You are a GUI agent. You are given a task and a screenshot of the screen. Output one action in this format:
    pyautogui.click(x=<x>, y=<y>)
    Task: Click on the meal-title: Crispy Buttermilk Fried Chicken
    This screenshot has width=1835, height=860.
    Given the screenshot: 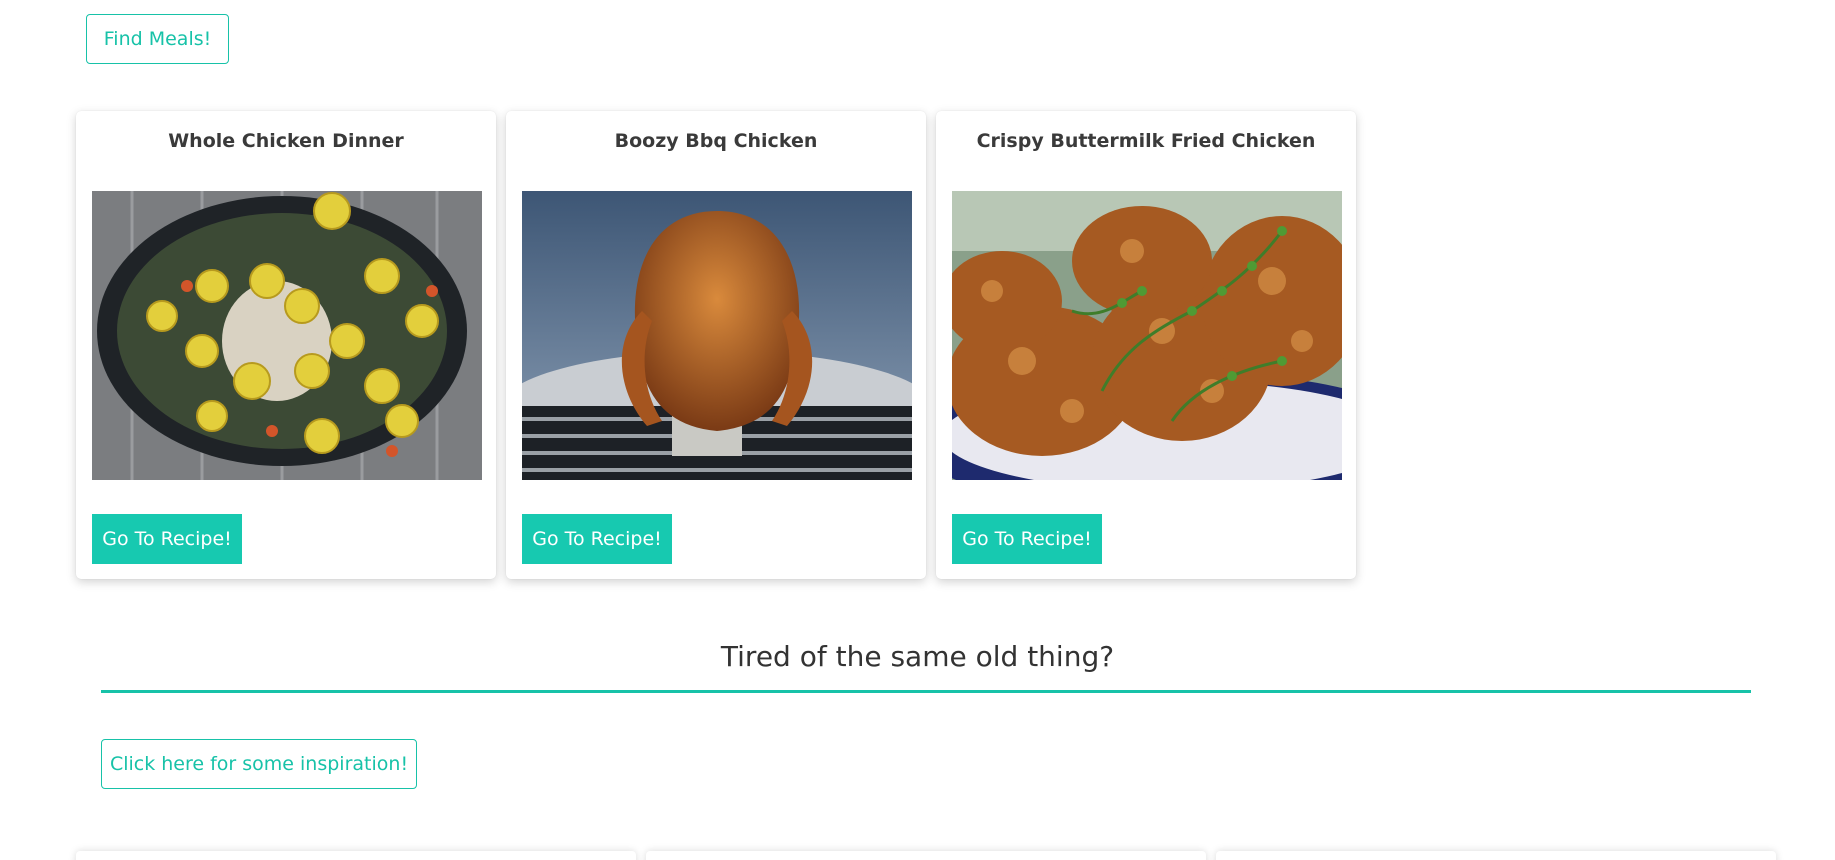 What is the action you would take?
    pyautogui.click(x=1146, y=141)
    